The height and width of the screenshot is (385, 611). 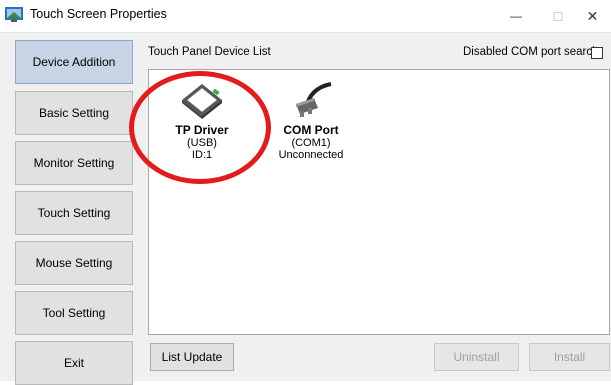 I want to click on sidebar-item-label: Tool Setting, so click(x=74, y=313).